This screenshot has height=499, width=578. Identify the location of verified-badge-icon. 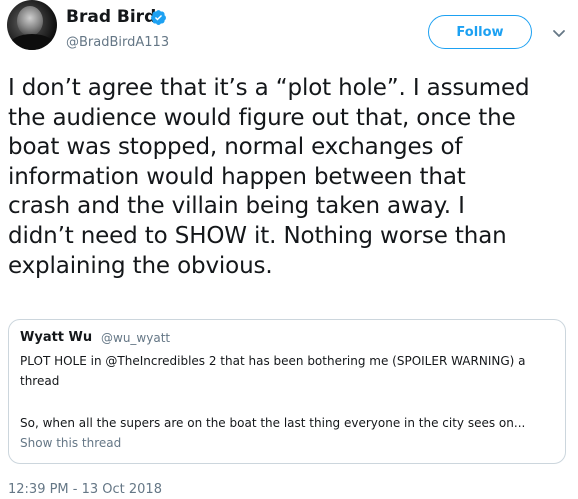
(158, 17).